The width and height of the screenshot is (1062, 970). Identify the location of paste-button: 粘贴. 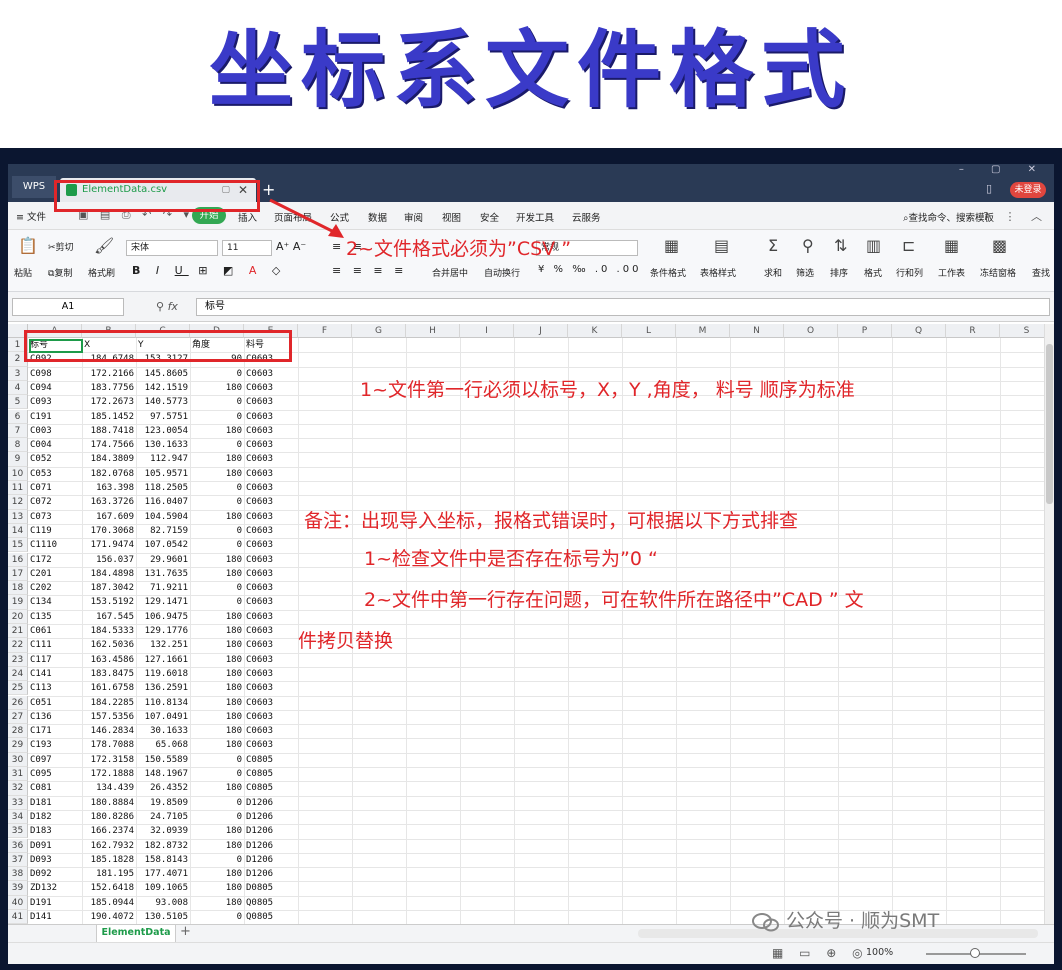
(23, 272).